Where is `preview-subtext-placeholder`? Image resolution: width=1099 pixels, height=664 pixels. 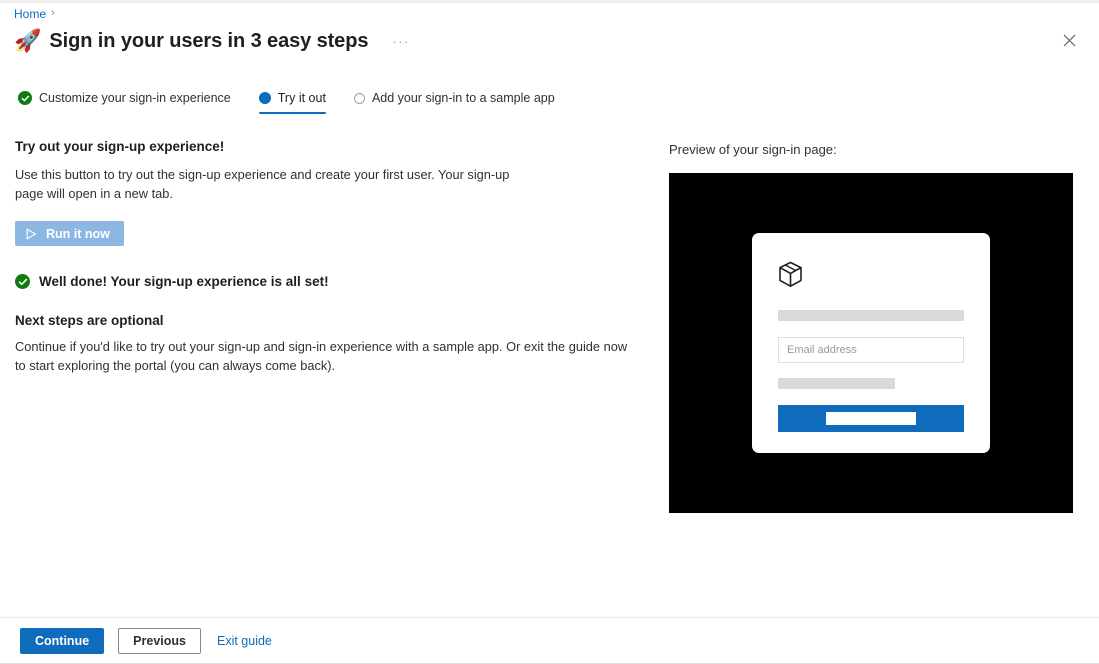
preview-subtext-placeholder is located at coordinates (837, 383).